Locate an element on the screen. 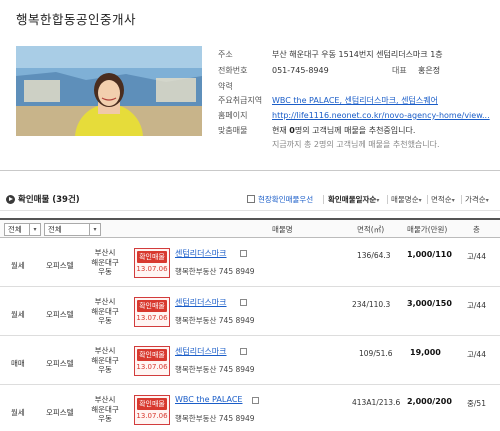  deal-type-select: 전체 ▾ is located at coordinates (22, 229).